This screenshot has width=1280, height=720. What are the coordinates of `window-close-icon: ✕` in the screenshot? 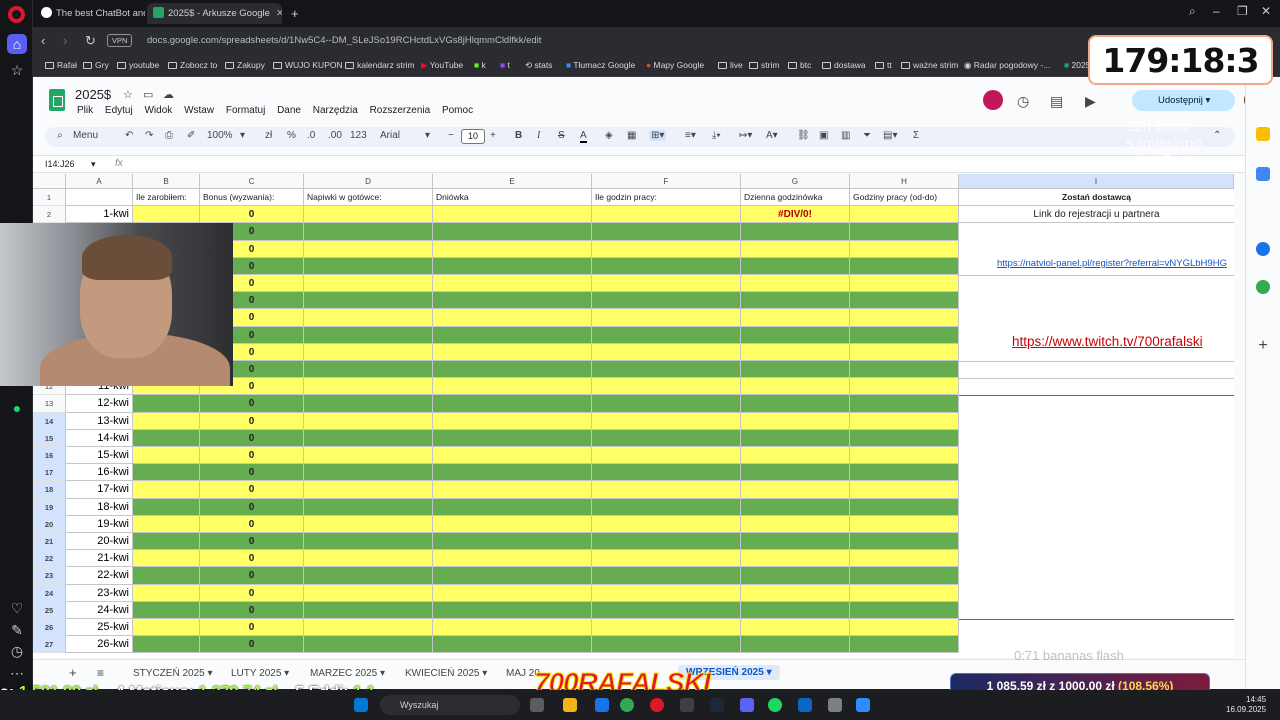 It's located at (1266, 11).